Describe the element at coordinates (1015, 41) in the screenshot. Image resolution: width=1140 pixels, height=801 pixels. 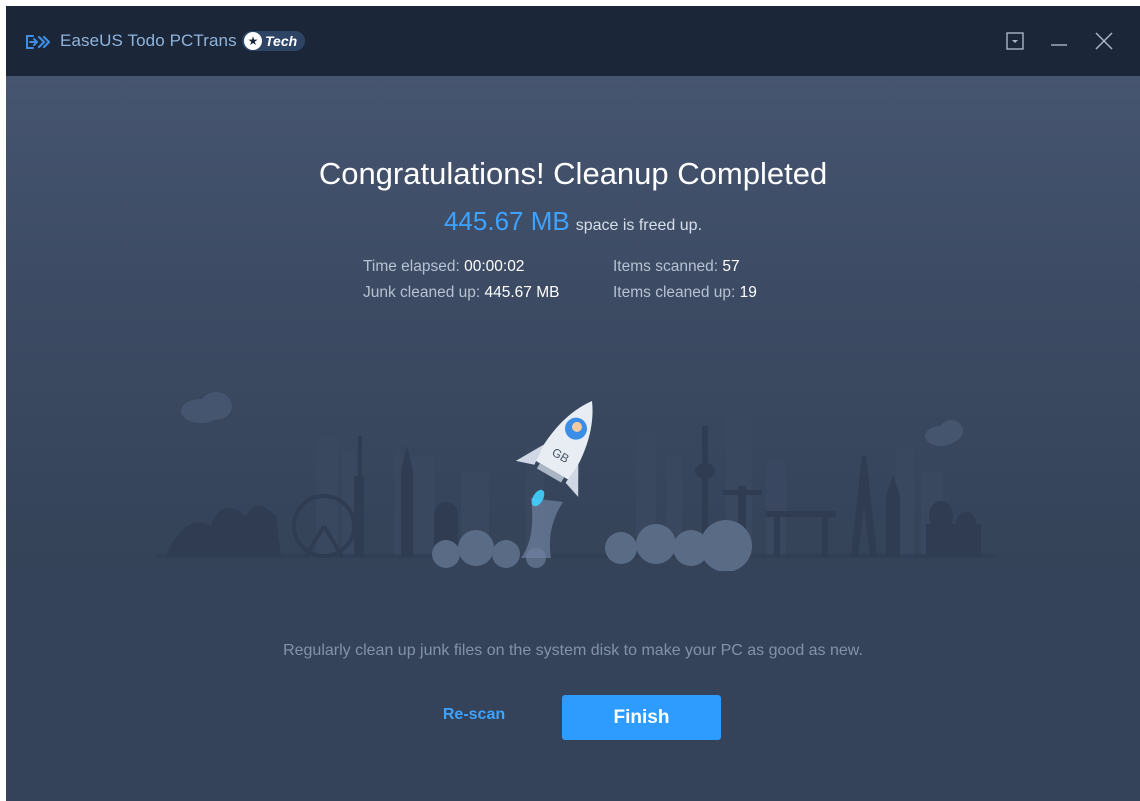
I see `dropdown-menu-icon` at that location.